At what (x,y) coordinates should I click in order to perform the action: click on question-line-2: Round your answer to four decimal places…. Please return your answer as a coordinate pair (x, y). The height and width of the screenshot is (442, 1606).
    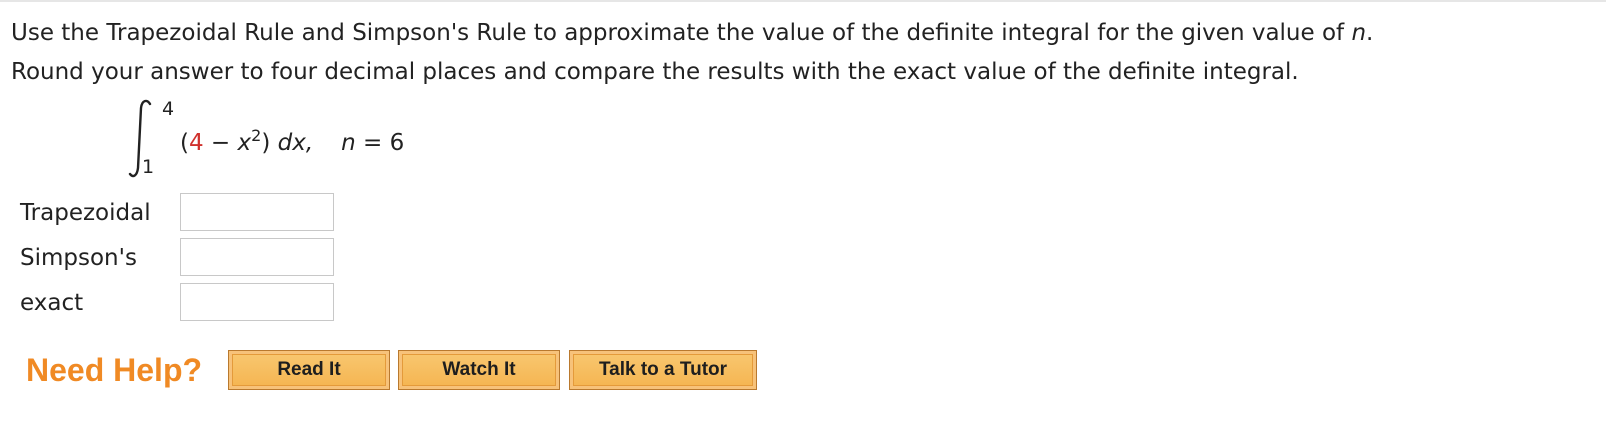
    Looking at the image, I should click on (655, 72).